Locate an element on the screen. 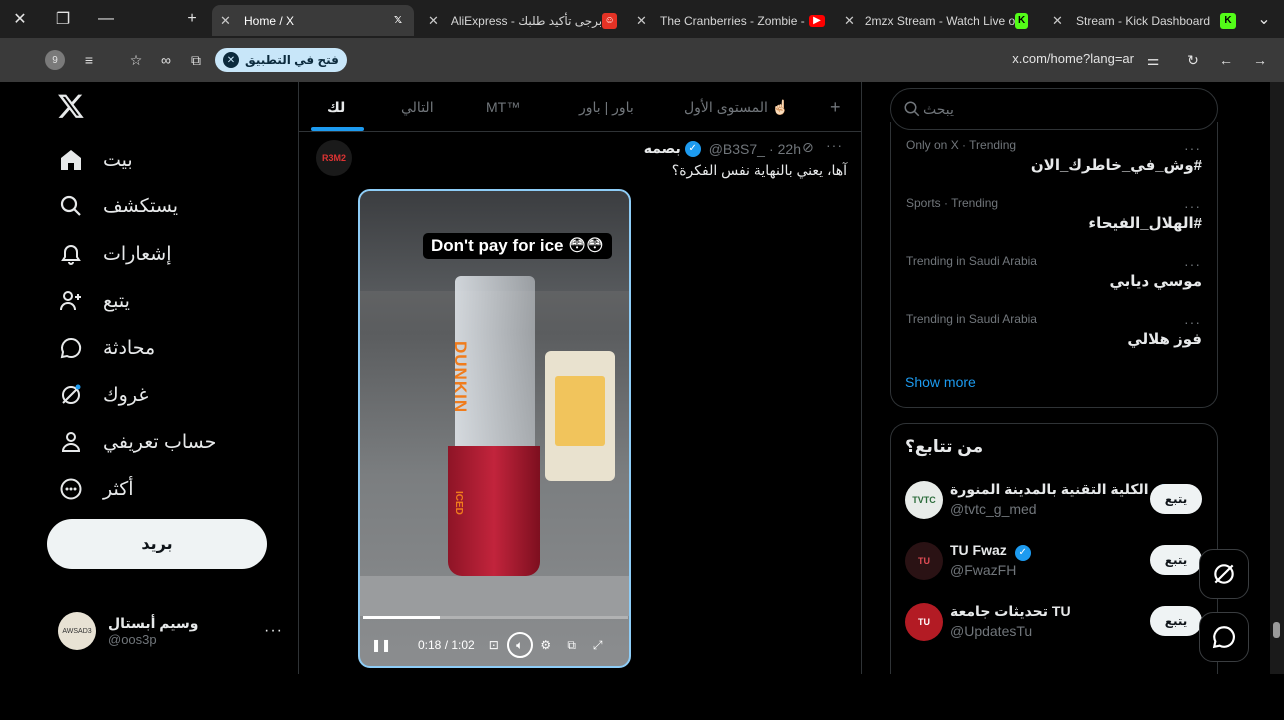 The width and height of the screenshot is (1284, 720). verified-badge-icon: ✓ is located at coordinates (692, 148).